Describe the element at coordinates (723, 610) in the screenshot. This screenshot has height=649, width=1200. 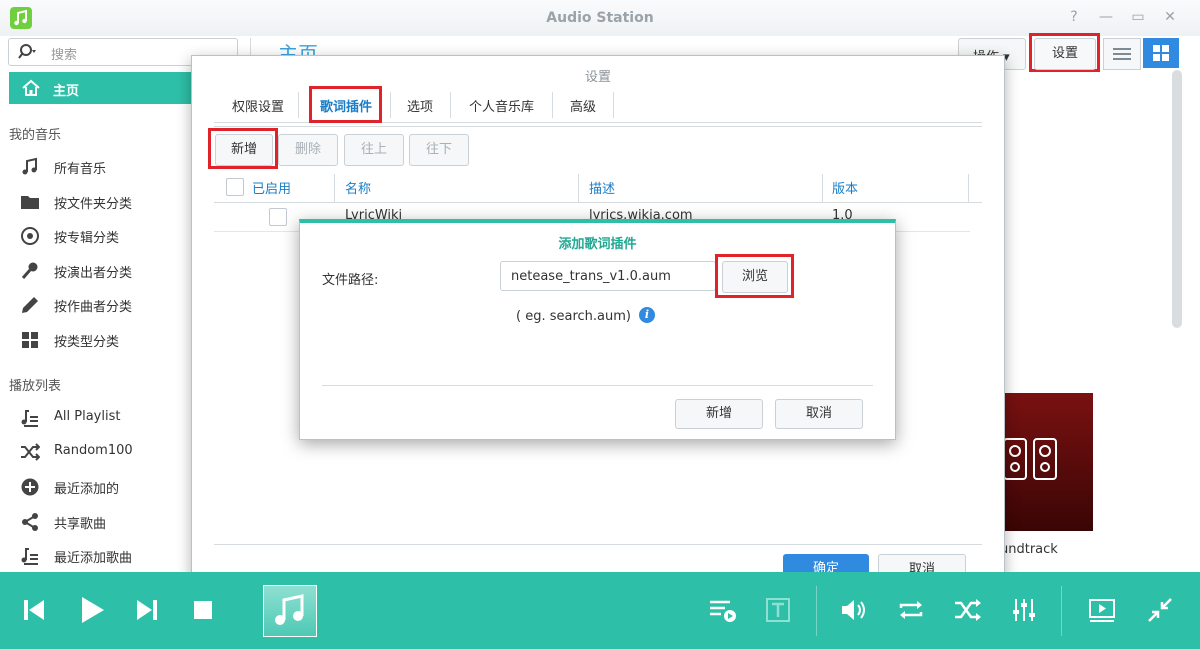
I see `play-queue-icon` at that location.